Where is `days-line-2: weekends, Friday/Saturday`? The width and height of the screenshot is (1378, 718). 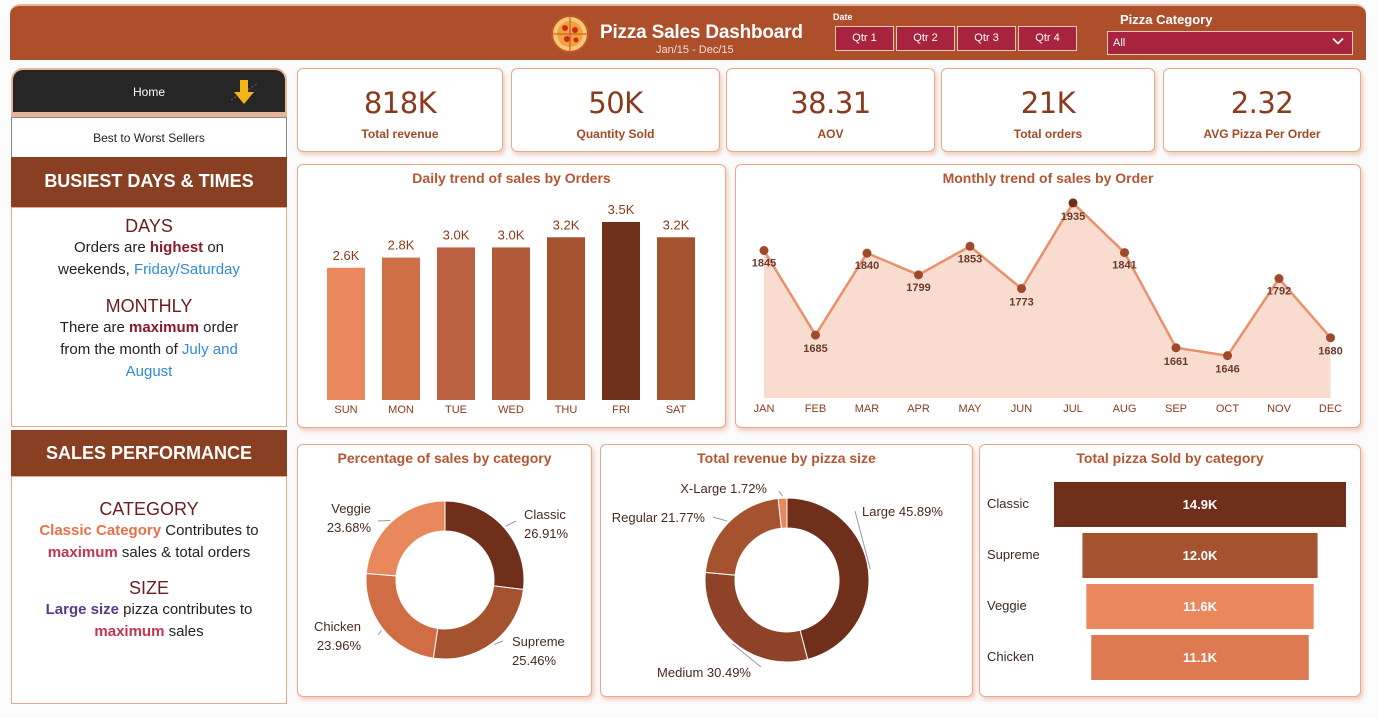
days-line-2: weekends, Friday/Saturday is located at coordinates (149, 269).